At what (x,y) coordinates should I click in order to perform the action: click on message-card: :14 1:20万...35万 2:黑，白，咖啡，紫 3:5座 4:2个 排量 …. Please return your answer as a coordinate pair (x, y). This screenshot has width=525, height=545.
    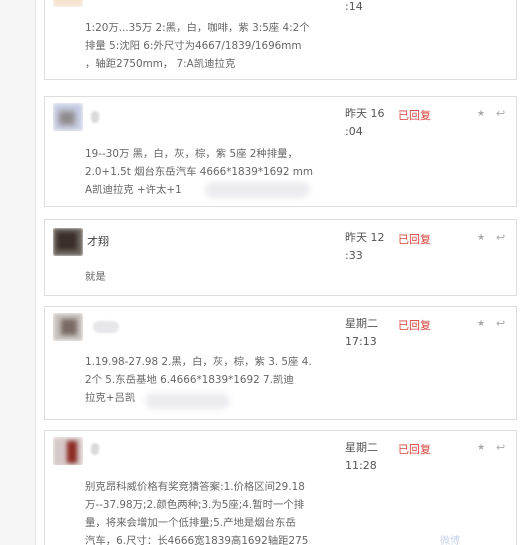
    Looking at the image, I should click on (280, 40).